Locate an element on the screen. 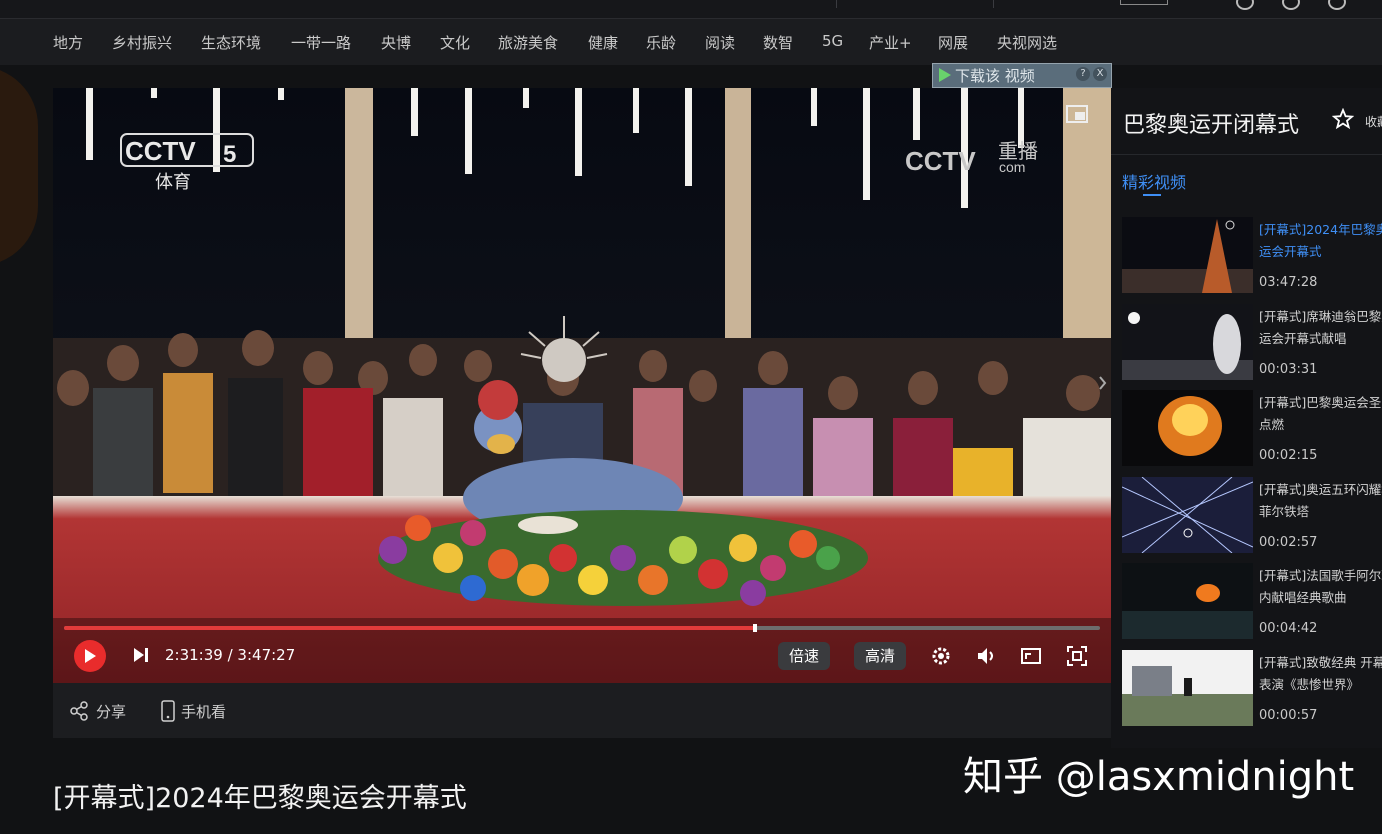 The width and height of the screenshot is (1382, 834). settings-button is located at coordinates (941, 656).